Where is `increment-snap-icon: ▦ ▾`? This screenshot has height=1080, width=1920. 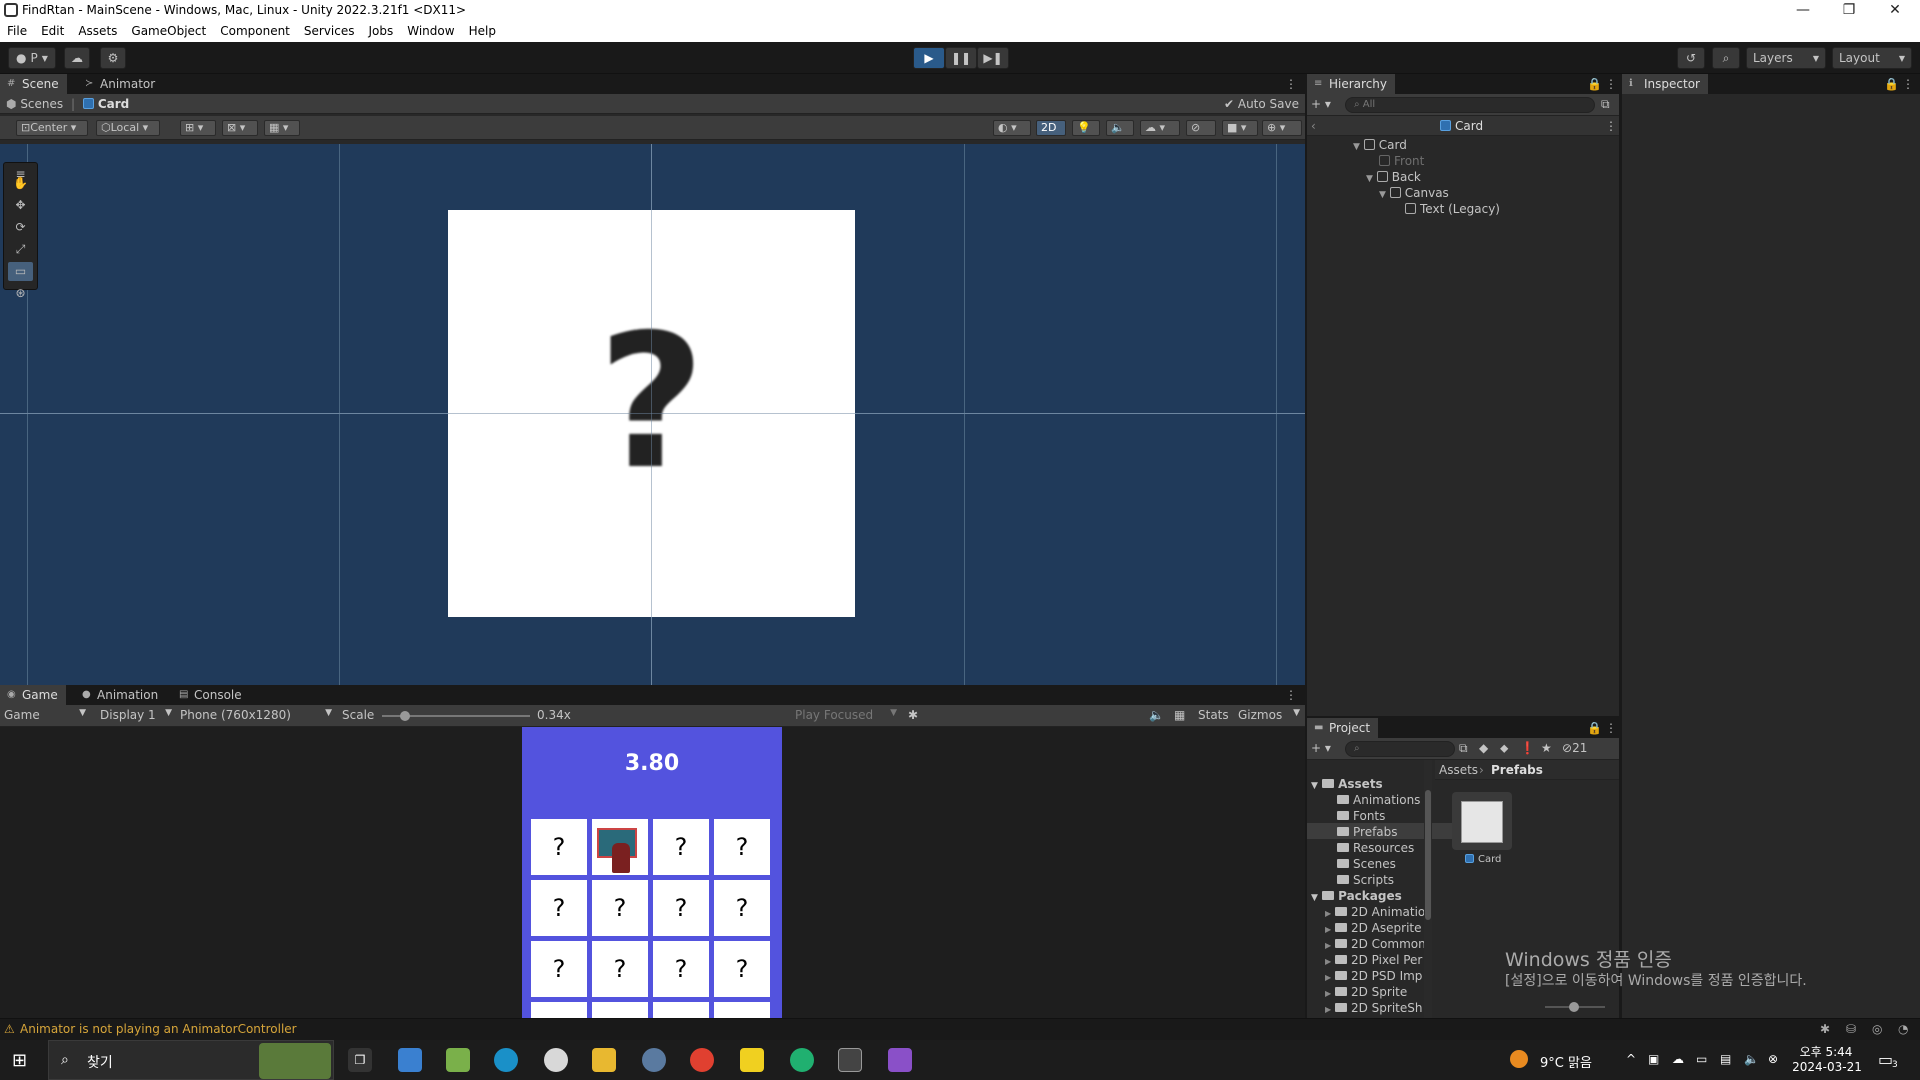
increment-snap-icon: ▦ ▾ is located at coordinates (282, 128).